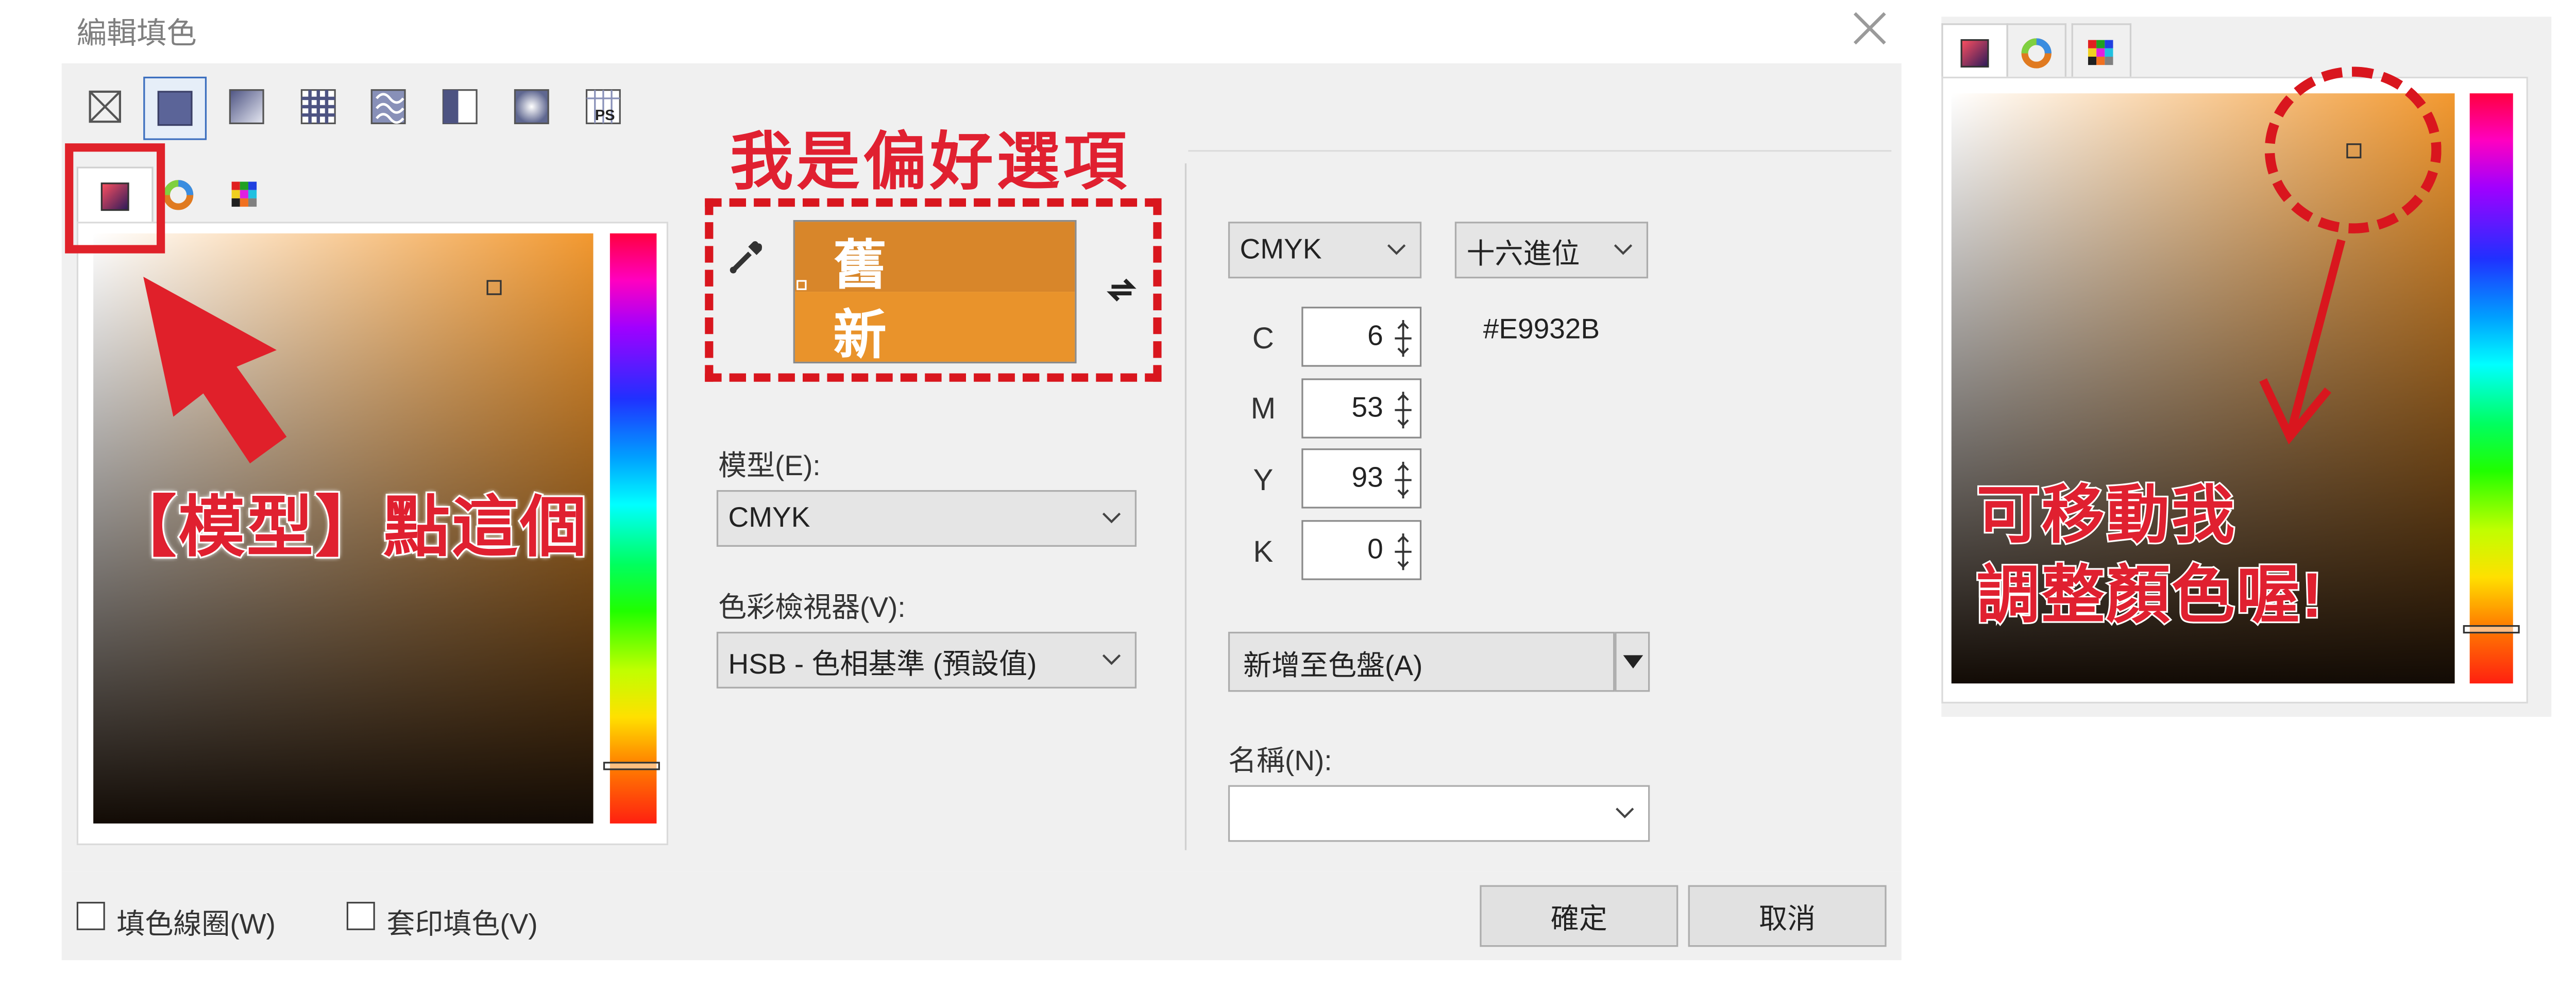 The image size is (2576, 990). What do you see at coordinates (860, 335) in the screenshot?
I see `new-color-label: 新` at bounding box center [860, 335].